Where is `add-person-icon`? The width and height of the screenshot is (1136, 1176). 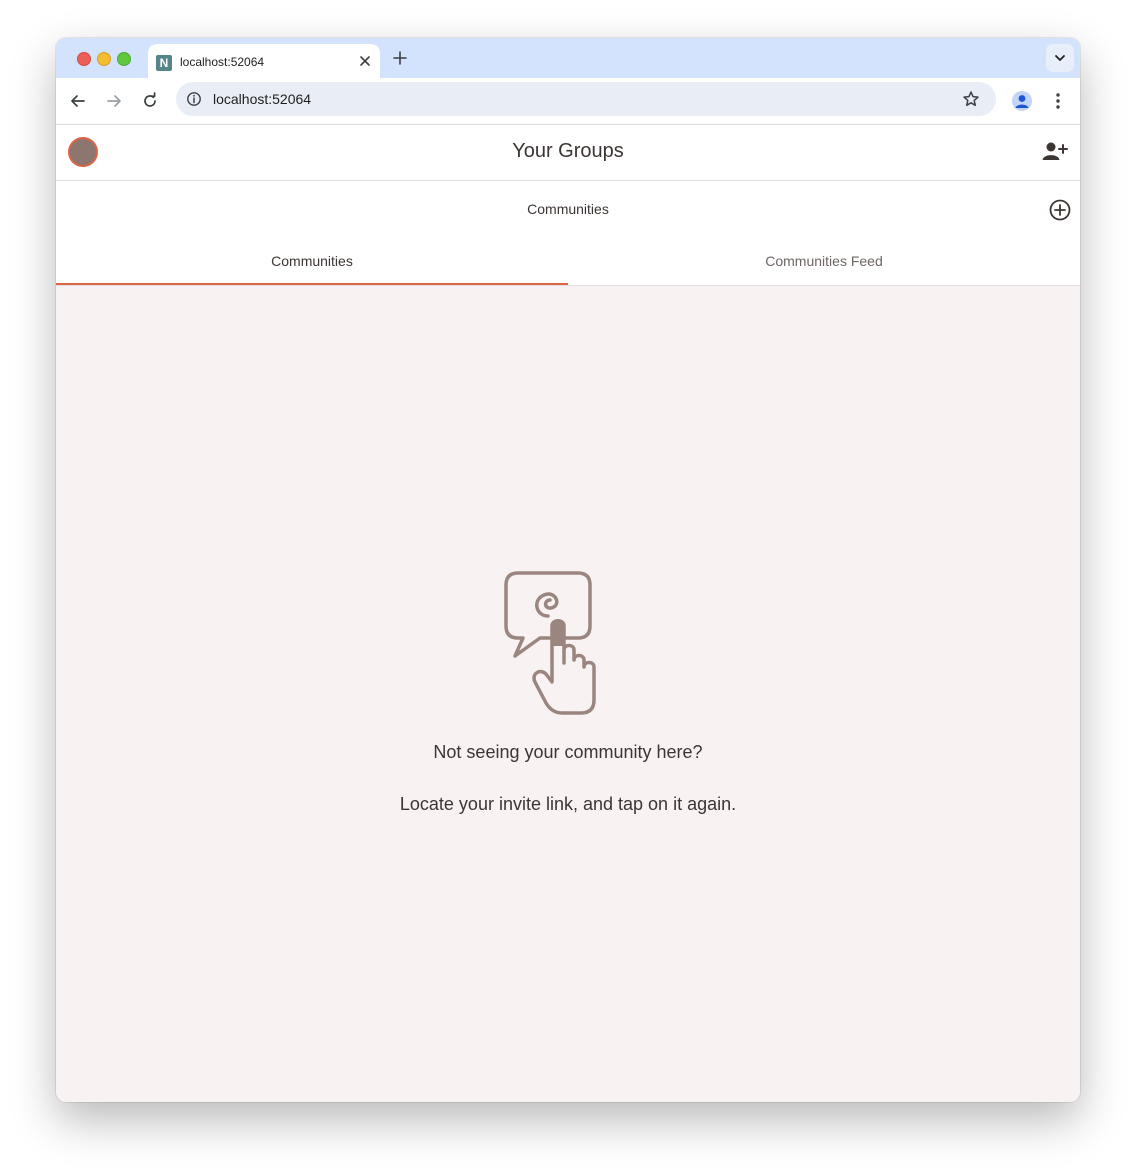 add-person-icon is located at coordinates (1055, 152).